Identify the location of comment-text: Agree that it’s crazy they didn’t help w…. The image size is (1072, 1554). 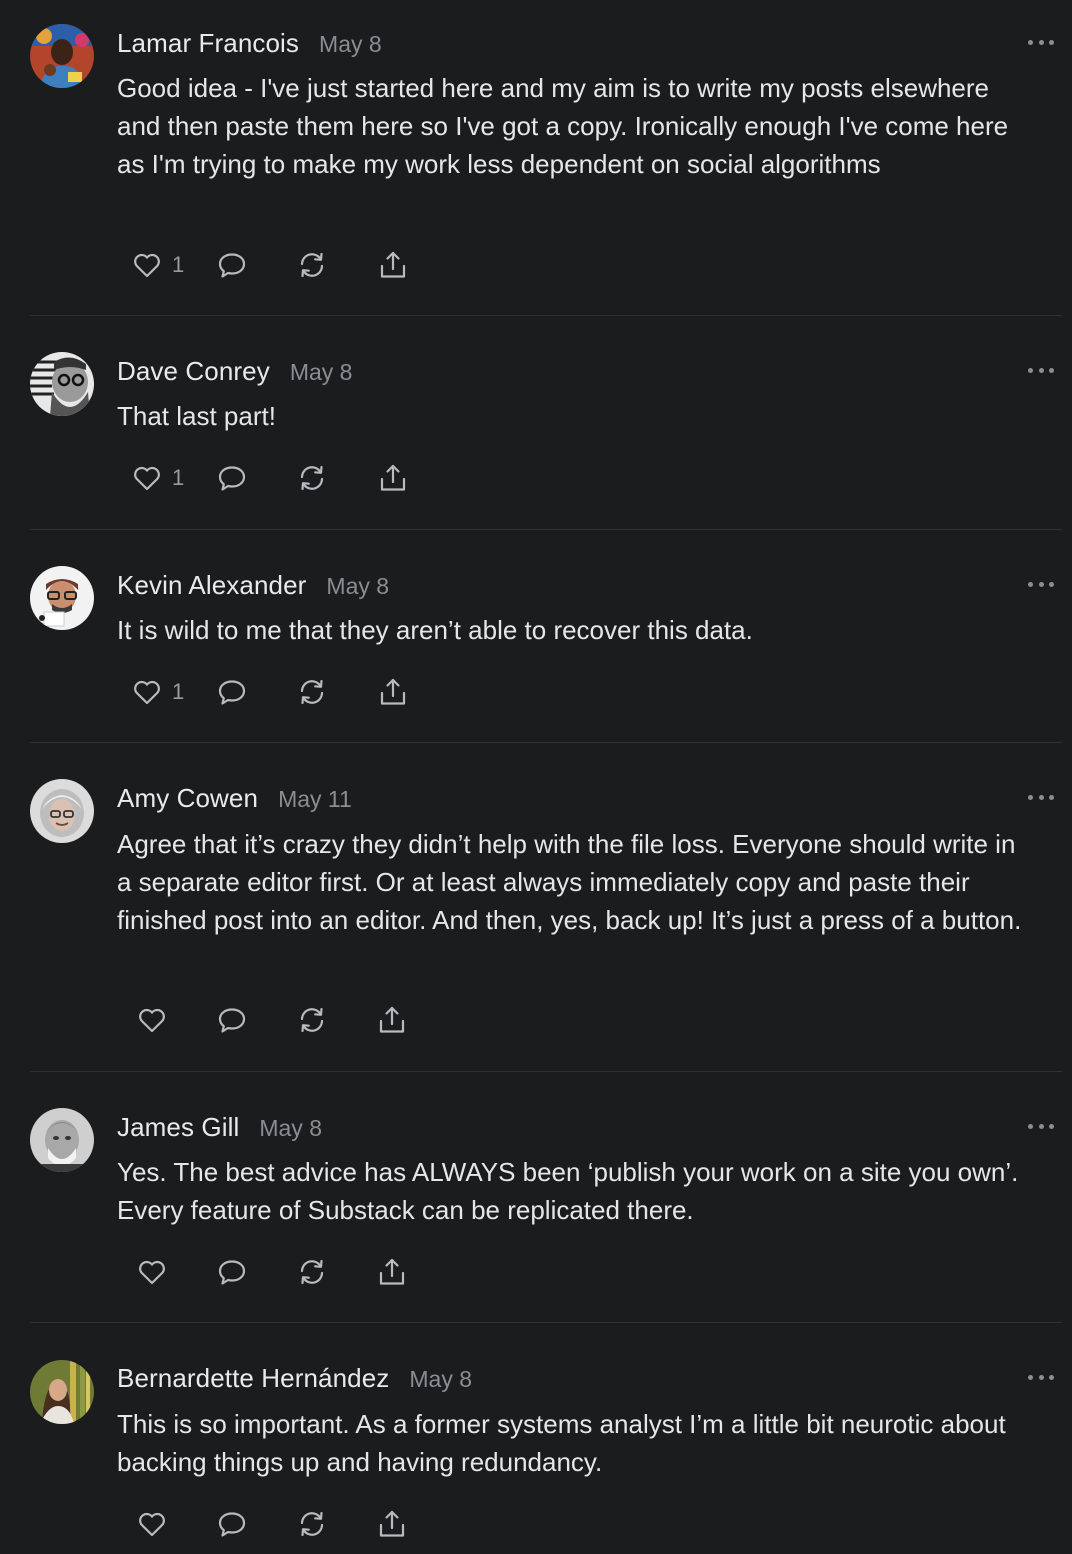
(569, 882).